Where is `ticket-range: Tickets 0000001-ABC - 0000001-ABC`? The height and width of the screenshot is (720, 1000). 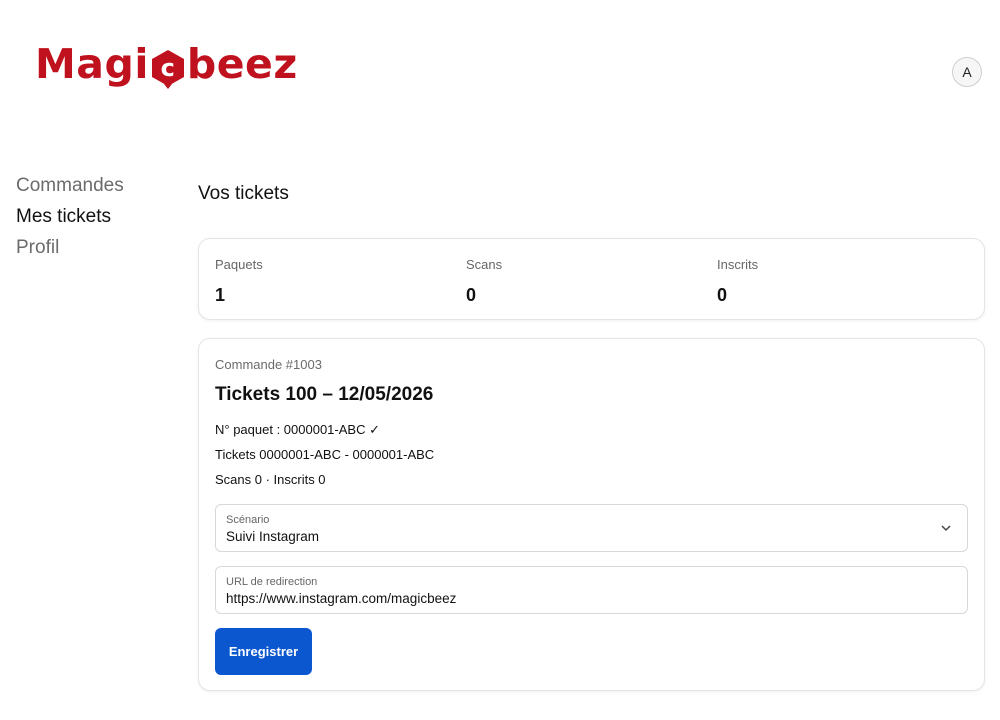 ticket-range: Tickets 0000001-ABC - 0000001-ABC is located at coordinates (325, 454).